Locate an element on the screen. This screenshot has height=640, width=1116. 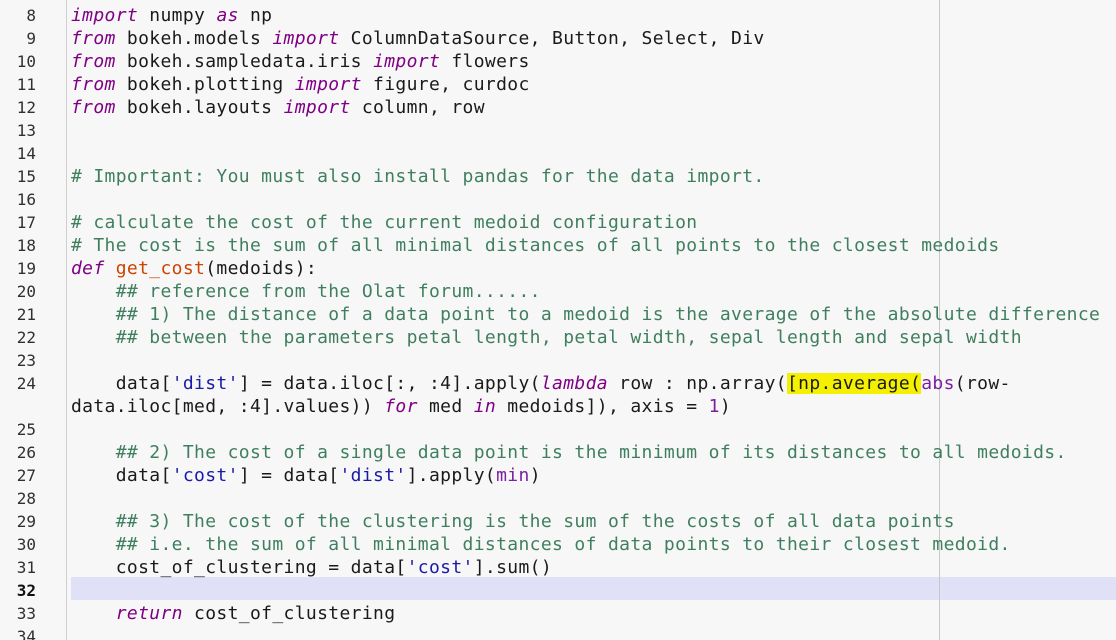
code-line-19: def get_cost(medoids): is located at coordinates (194, 268).